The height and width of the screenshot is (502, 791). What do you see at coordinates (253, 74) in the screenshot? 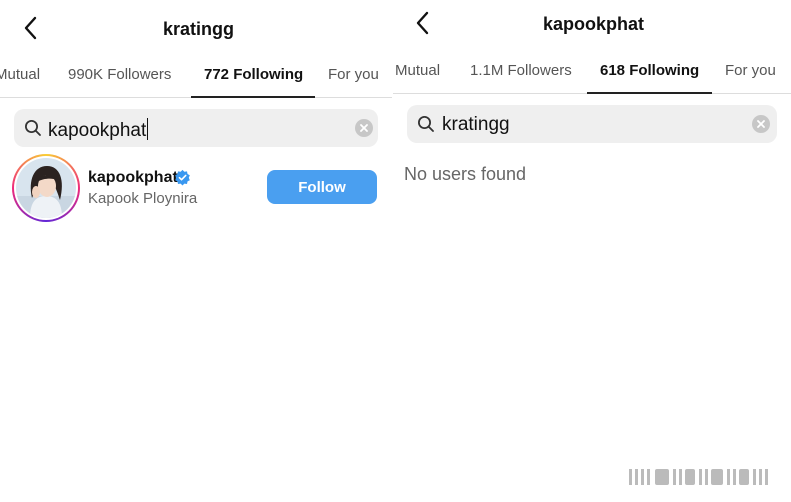
I see `tab-following: 772 Following` at bounding box center [253, 74].